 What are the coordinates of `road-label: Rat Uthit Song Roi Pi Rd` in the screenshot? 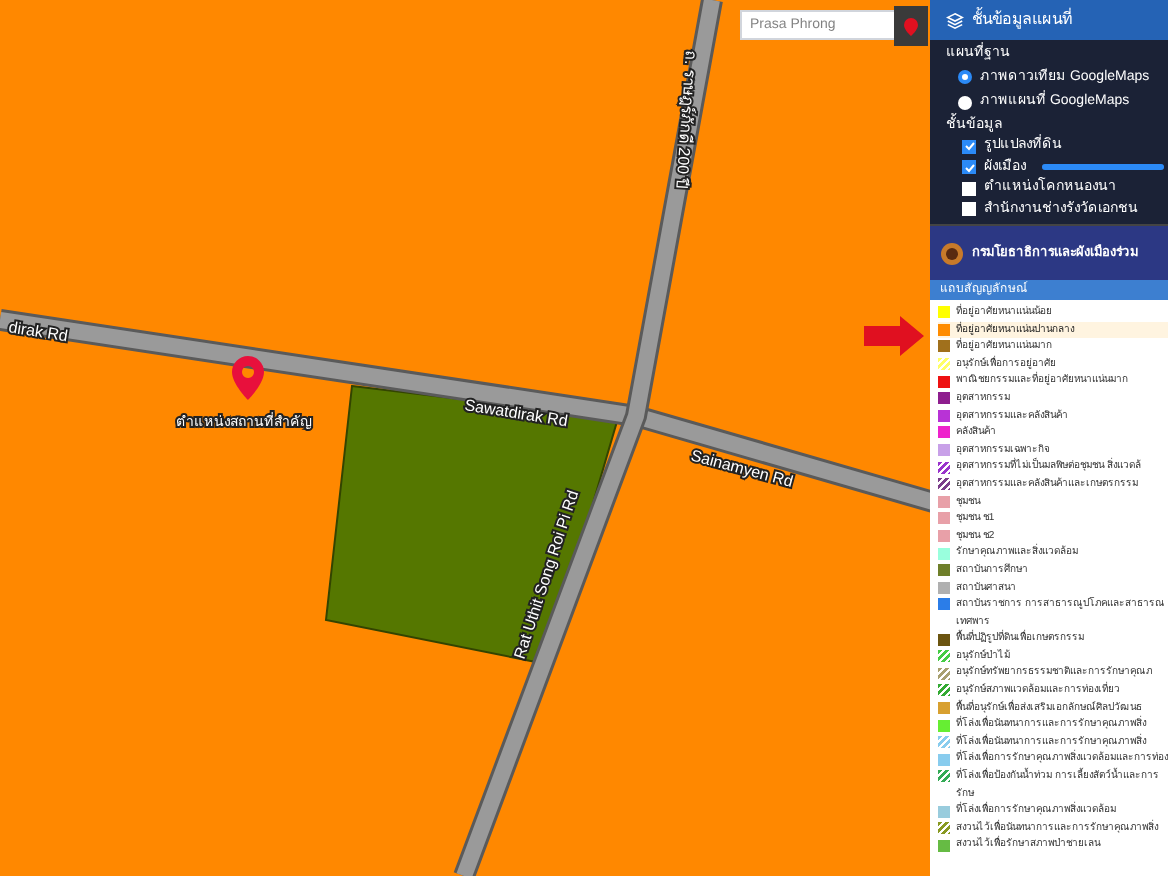 It's located at (546, 575).